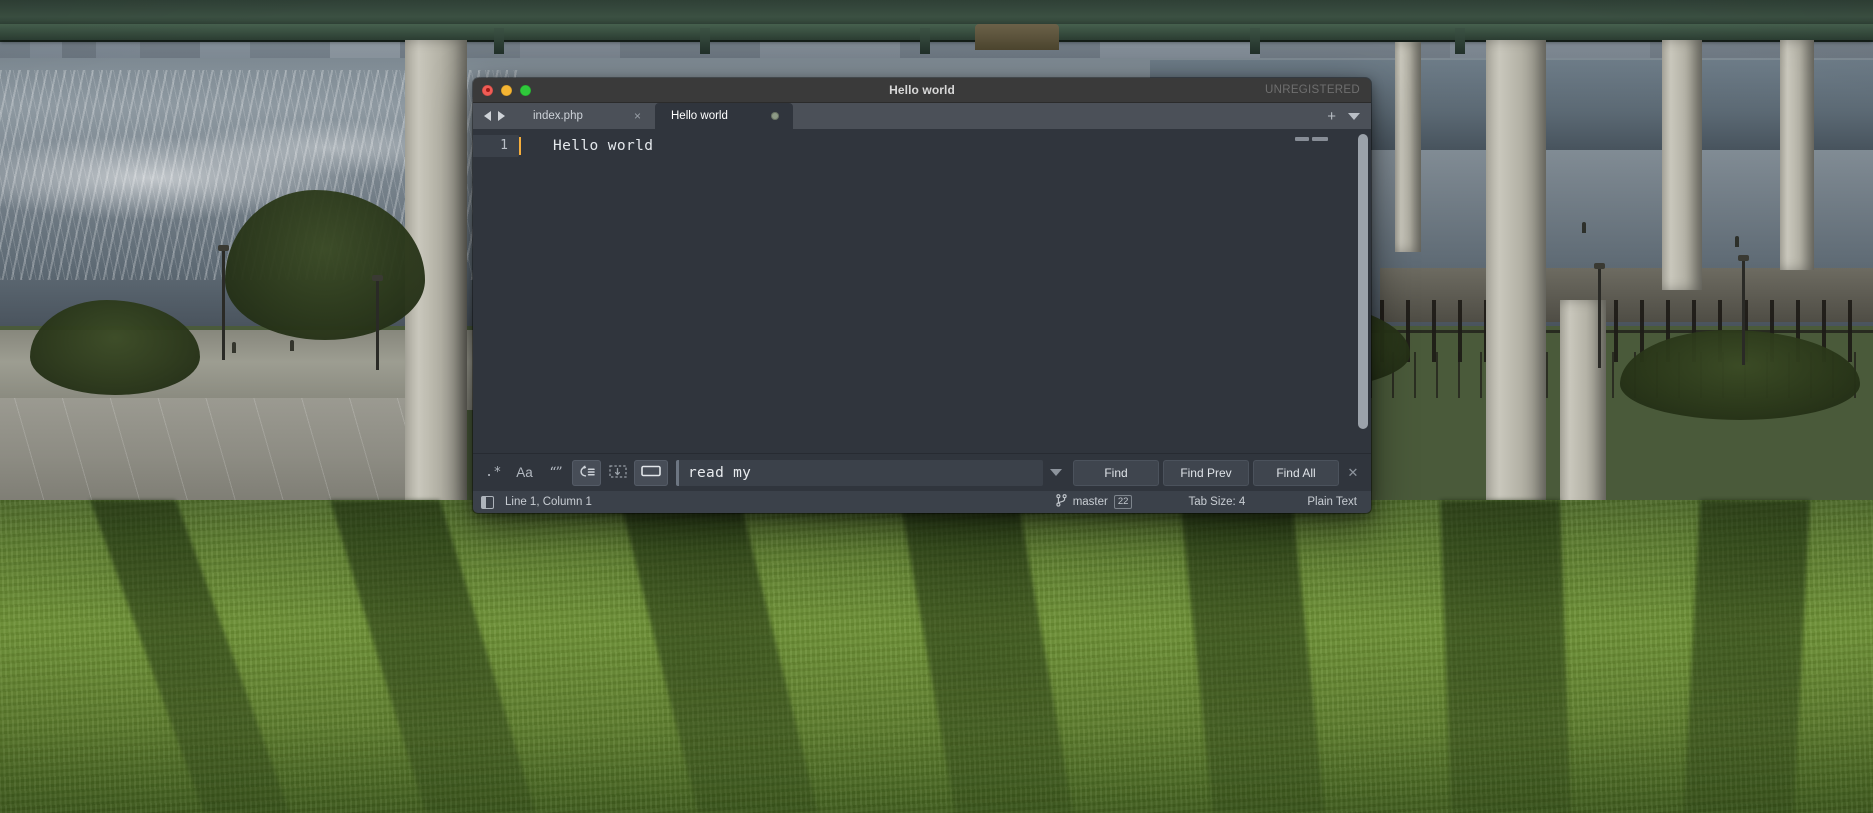 The width and height of the screenshot is (1873, 813). What do you see at coordinates (637, 116) in the screenshot?
I see `close-icon: ×` at bounding box center [637, 116].